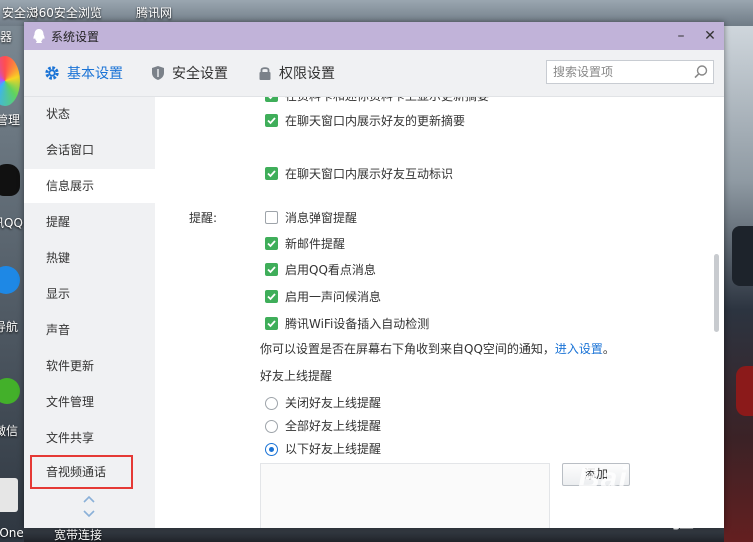  Describe the element at coordinates (10, 180) in the screenshot. I see `qq-penguin-icon` at that location.